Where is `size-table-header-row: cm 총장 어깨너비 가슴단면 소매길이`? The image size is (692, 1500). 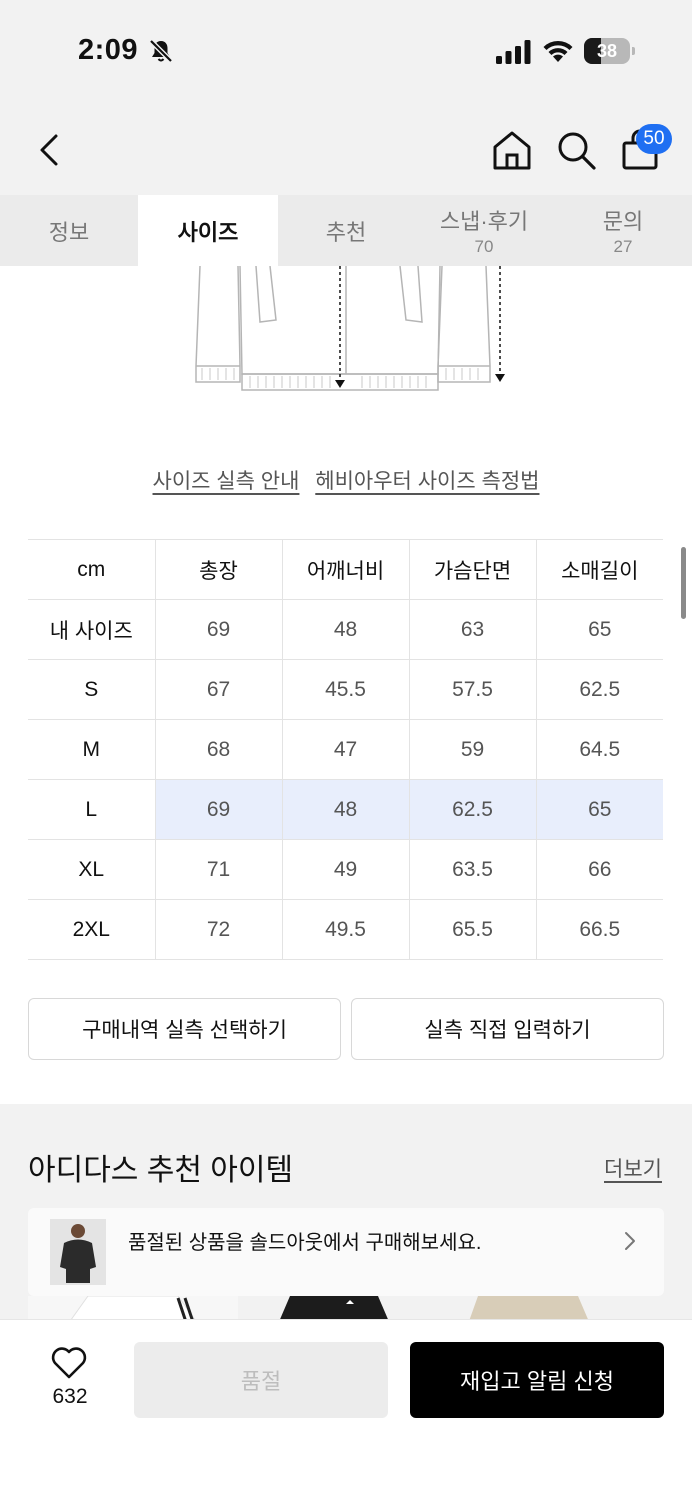
size-table-header-row: cm 총장 어깨너비 가슴단면 소매길이 is located at coordinates (345, 569).